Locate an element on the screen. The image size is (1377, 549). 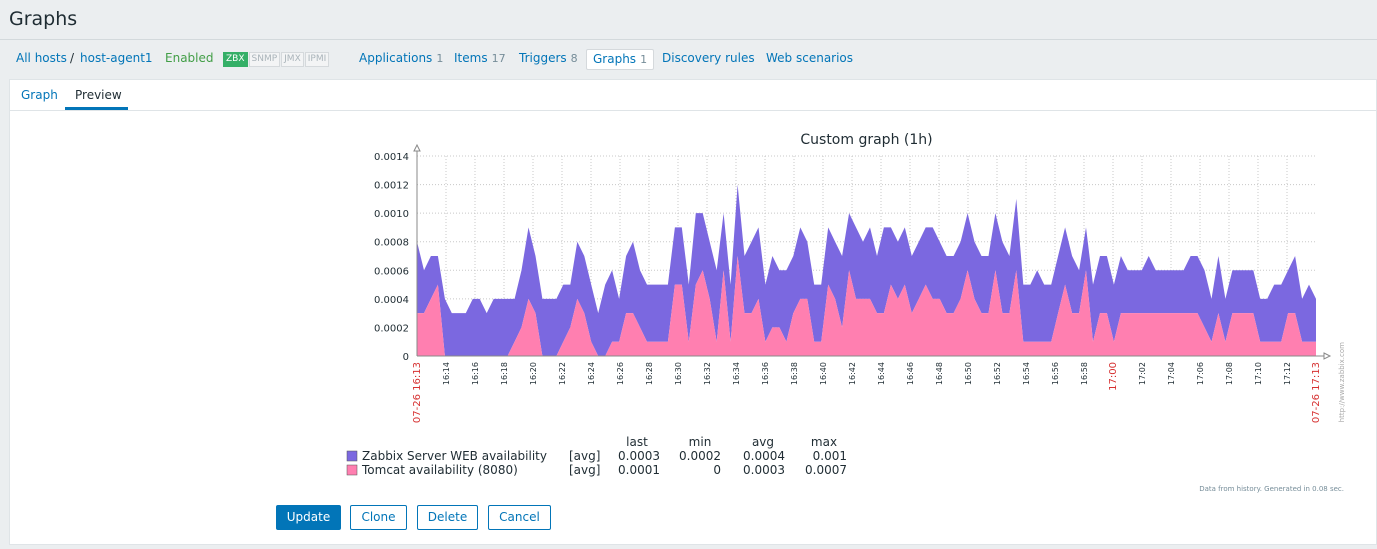
cancel-button: Cancel is located at coordinates (519, 517).